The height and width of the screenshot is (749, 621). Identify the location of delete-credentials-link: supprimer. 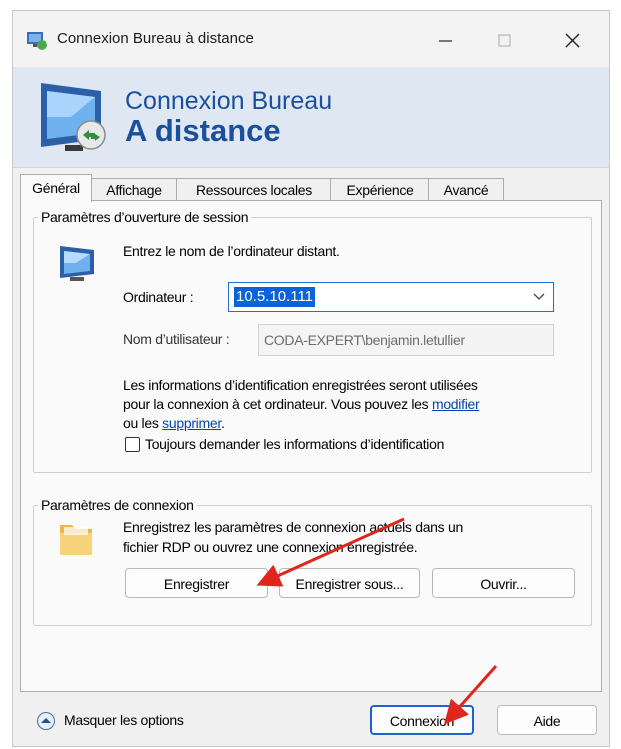
(191, 423).